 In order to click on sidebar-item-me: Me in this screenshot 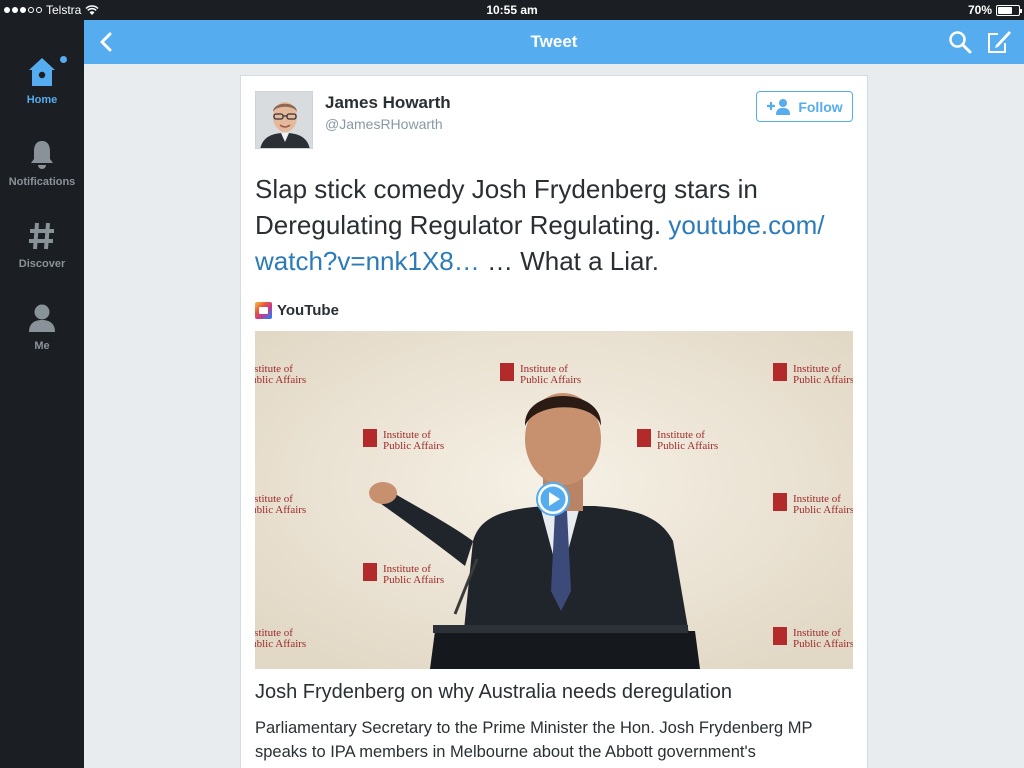, I will do `click(42, 325)`.